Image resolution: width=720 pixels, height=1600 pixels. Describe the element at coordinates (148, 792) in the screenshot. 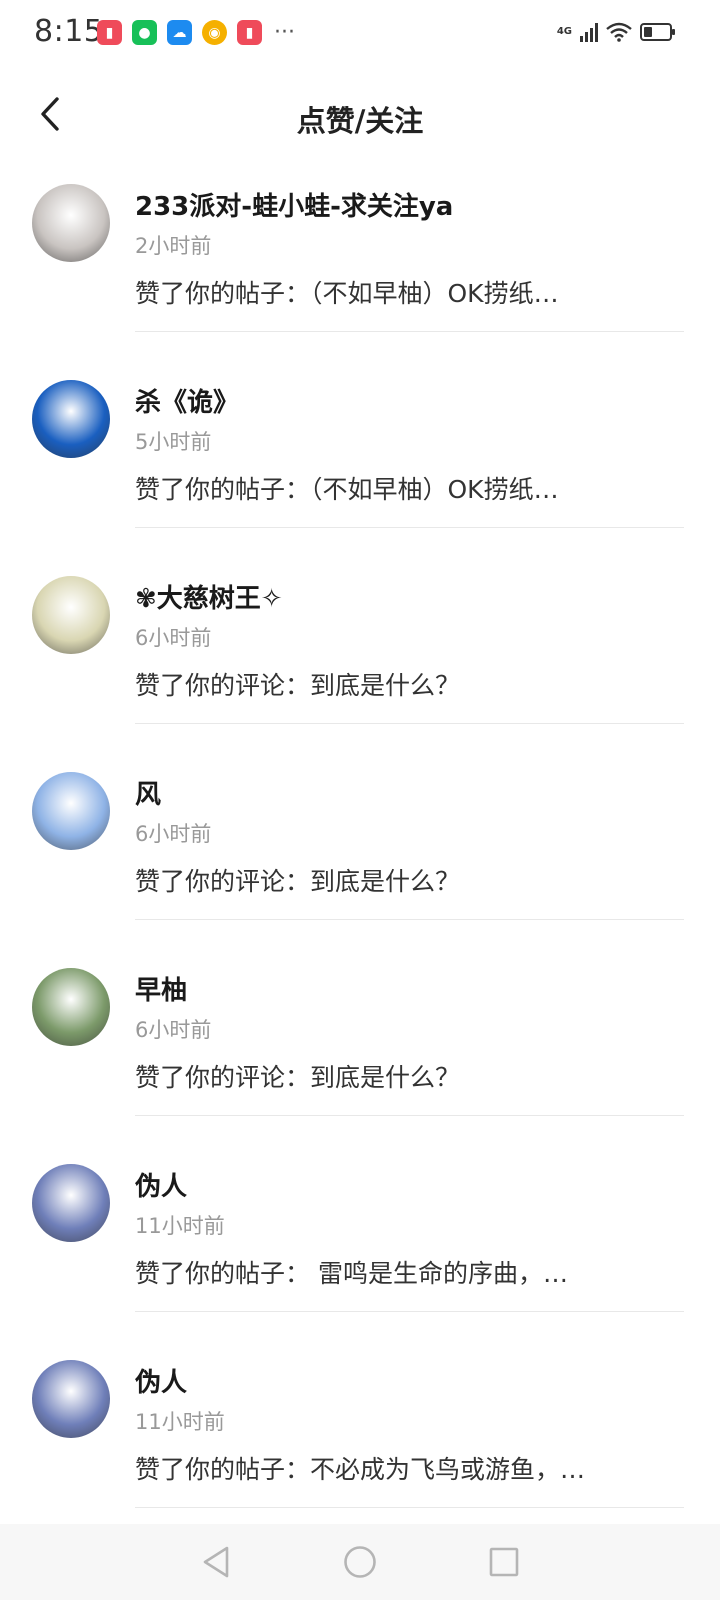

I see `user-name: 风` at that location.